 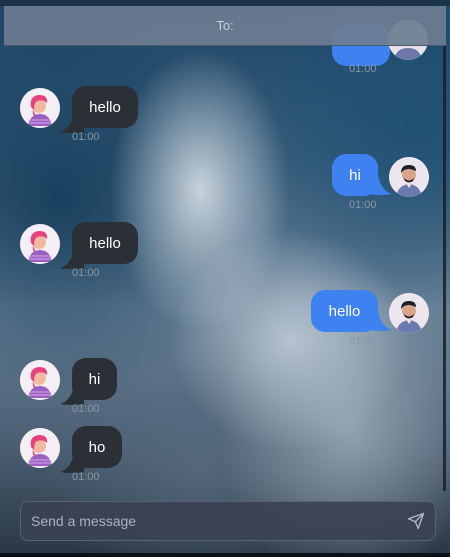 I want to click on to-label: To:, so click(x=225, y=25).